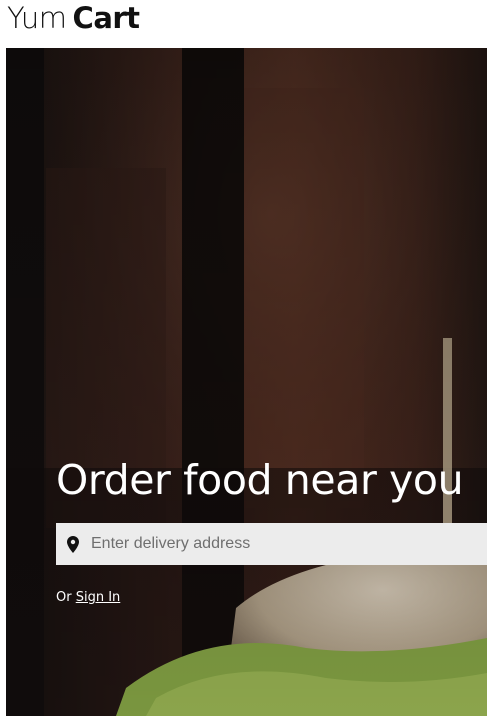  I want to click on yumcart-logo: Yum Cart, so click(73, 18).